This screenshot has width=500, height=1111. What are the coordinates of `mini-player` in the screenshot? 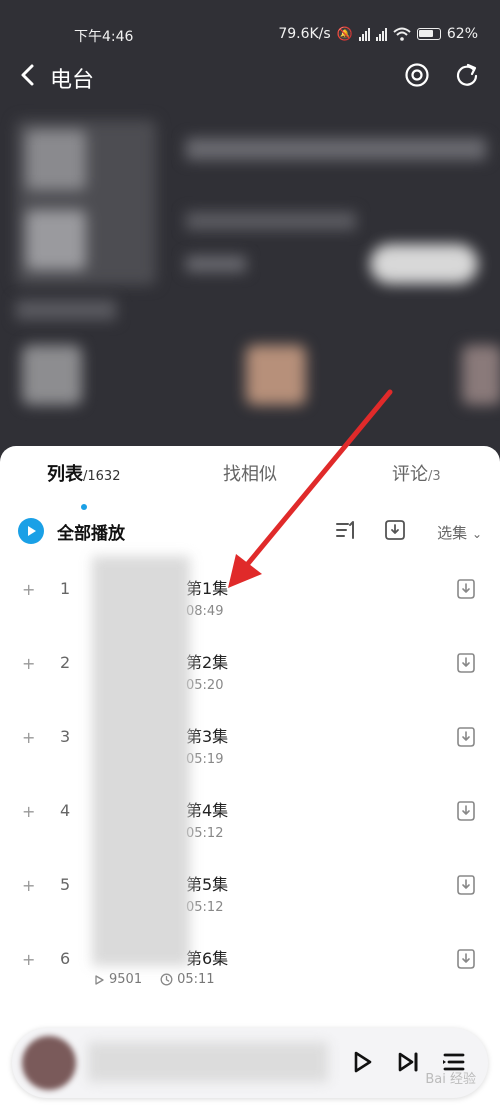 It's located at (250, 1063).